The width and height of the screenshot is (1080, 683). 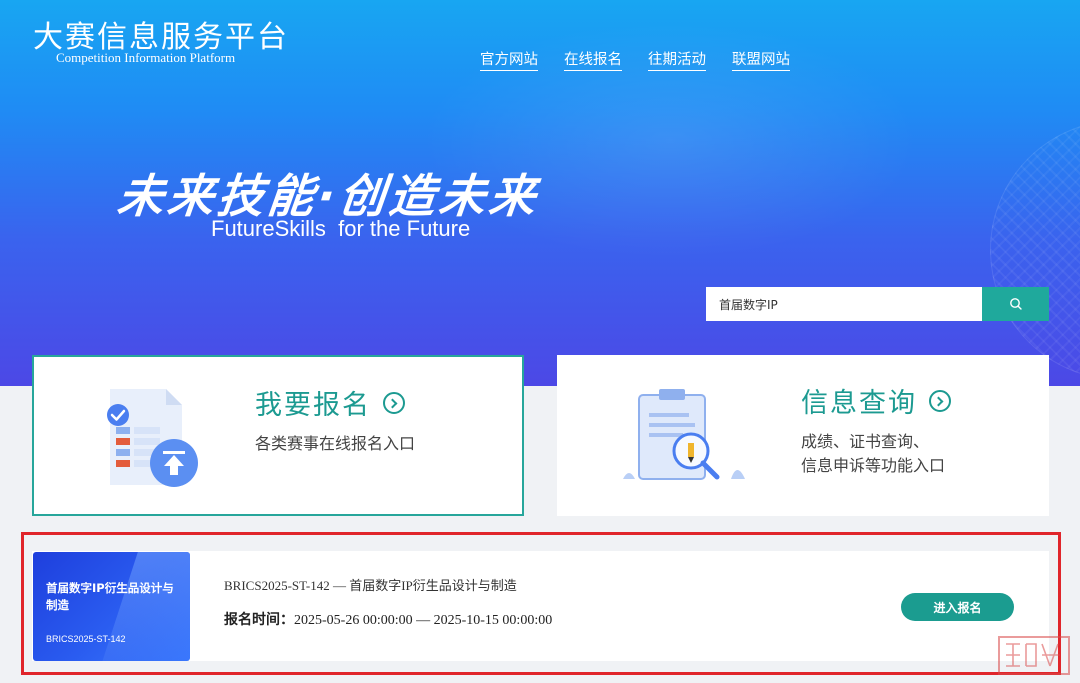 I want to click on nav-online-registration: 在线报名, so click(x=593, y=59).